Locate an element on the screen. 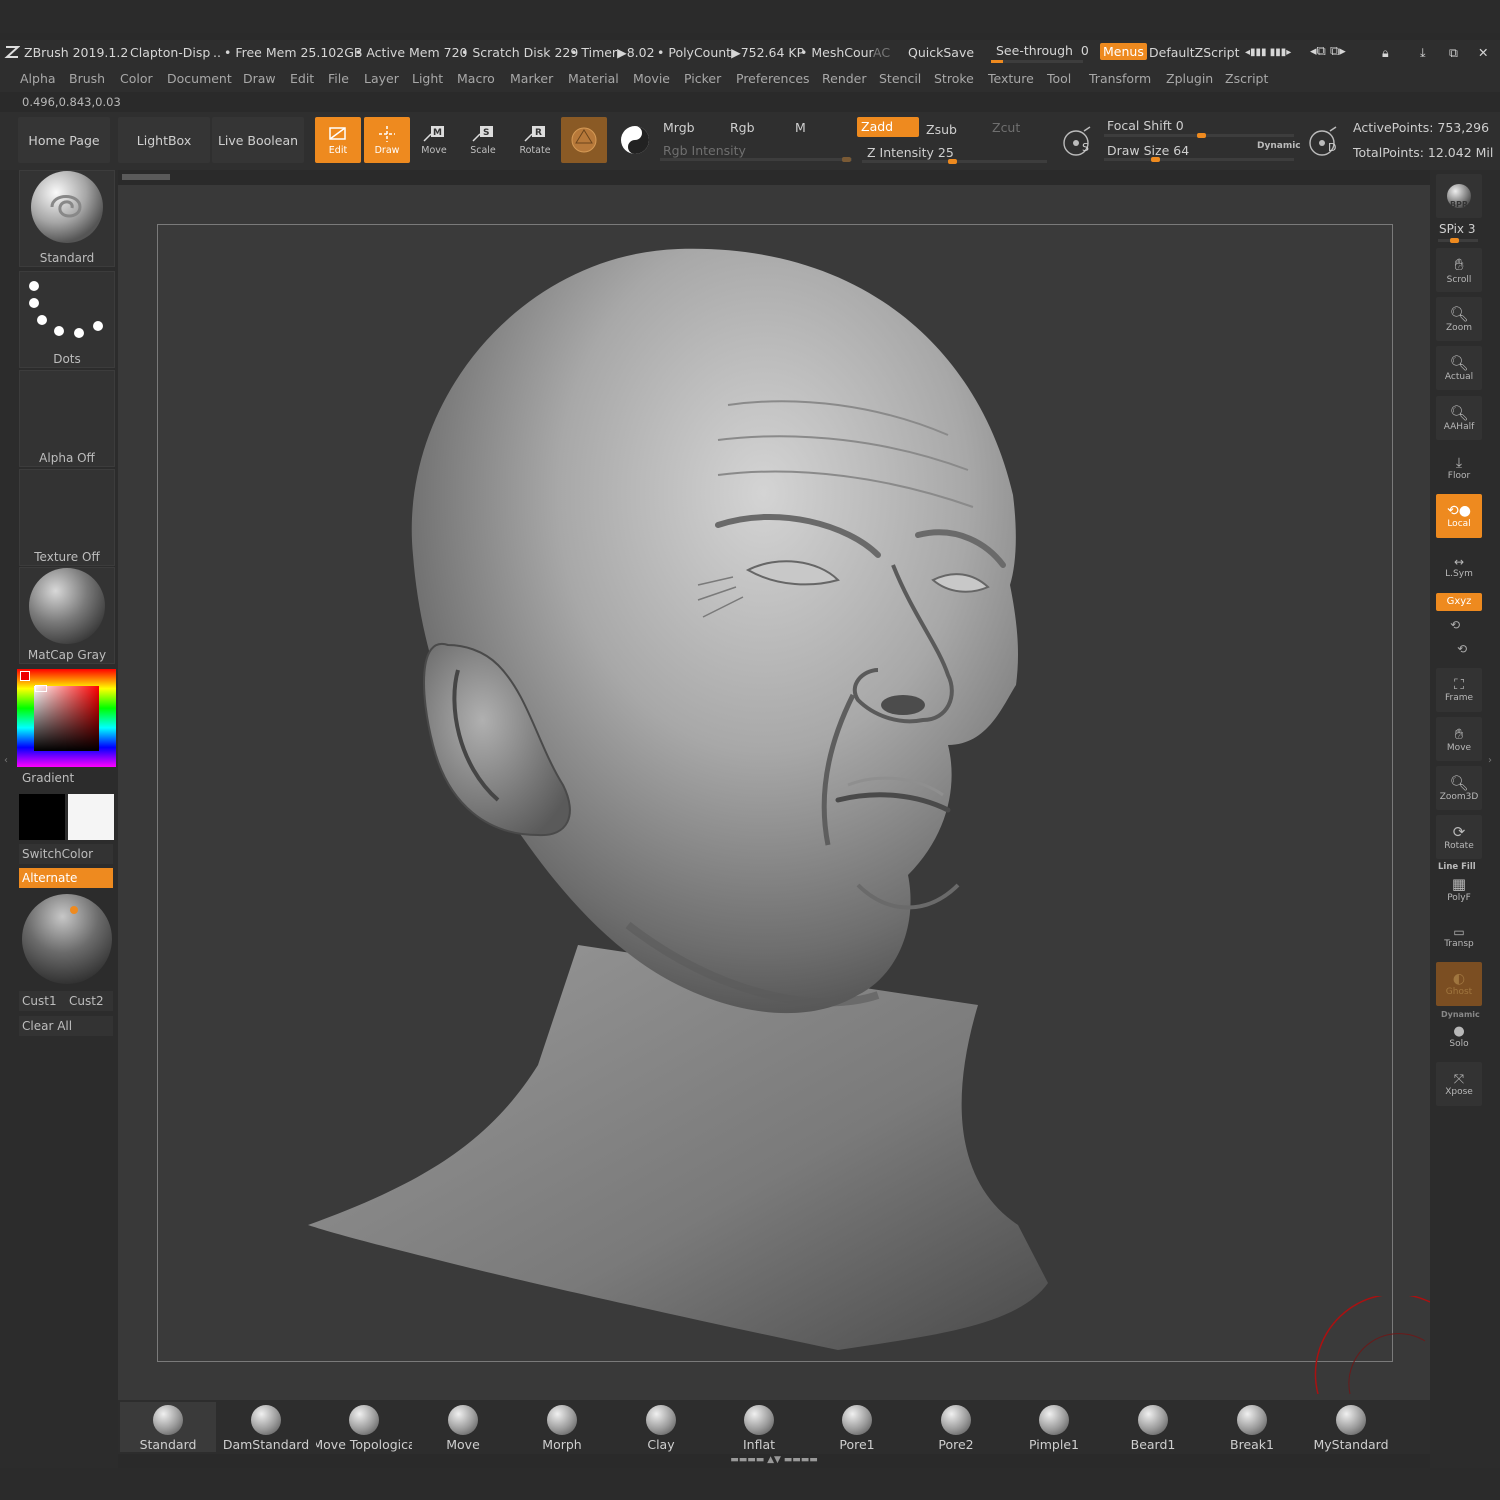 The width and height of the screenshot is (1500, 1500). brush-inflat: Inflat is located at coordinates (759, 1427).